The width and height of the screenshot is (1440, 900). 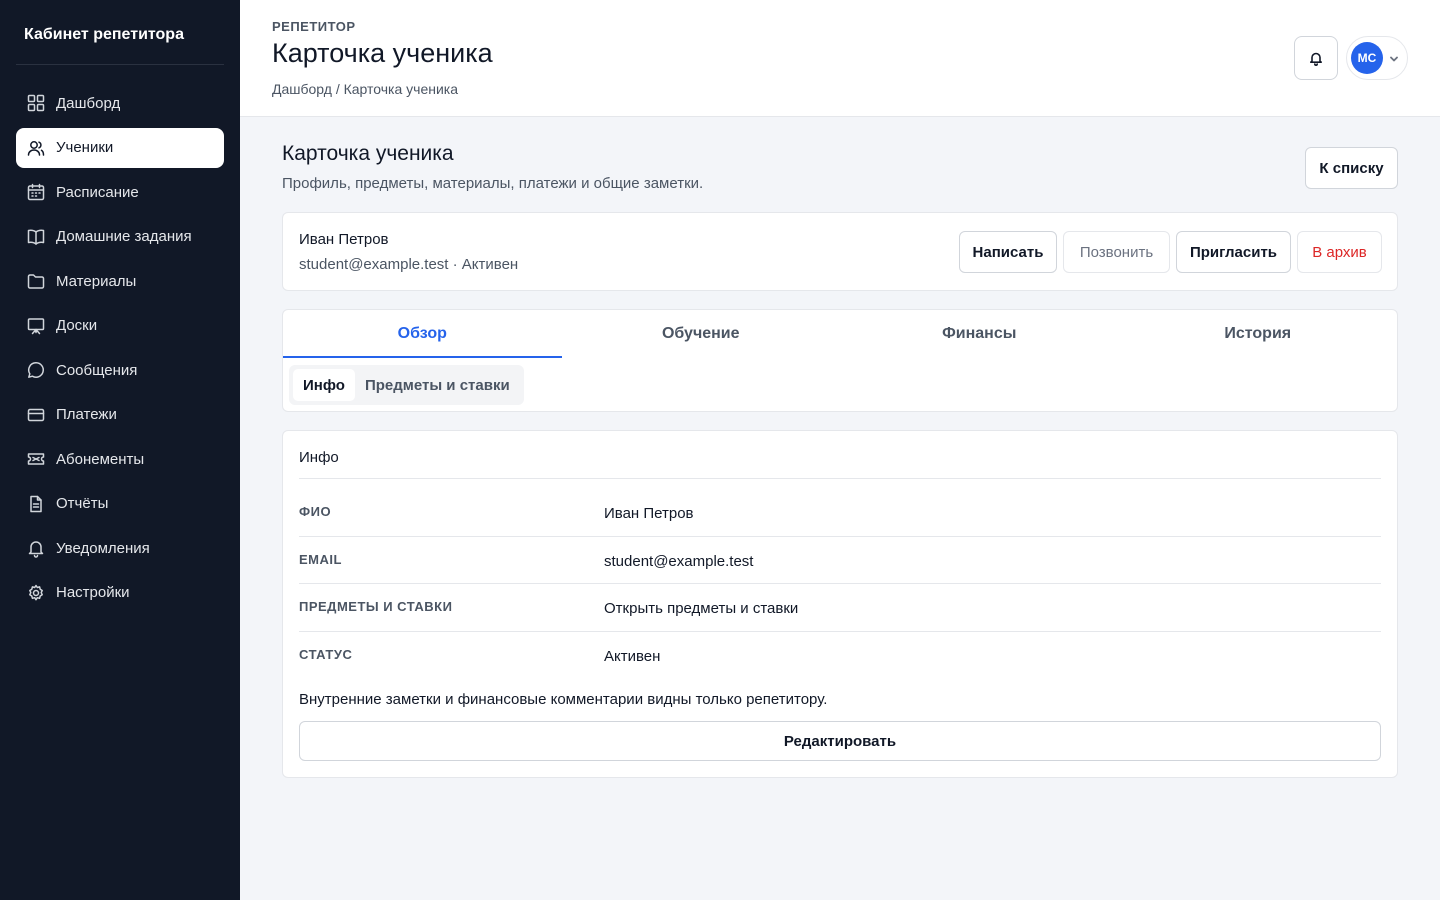 What do you see at coordinates (1233, 252) in the screenshot?
I see `invite-button: Пригласить` at bounding box center [1233, 252].